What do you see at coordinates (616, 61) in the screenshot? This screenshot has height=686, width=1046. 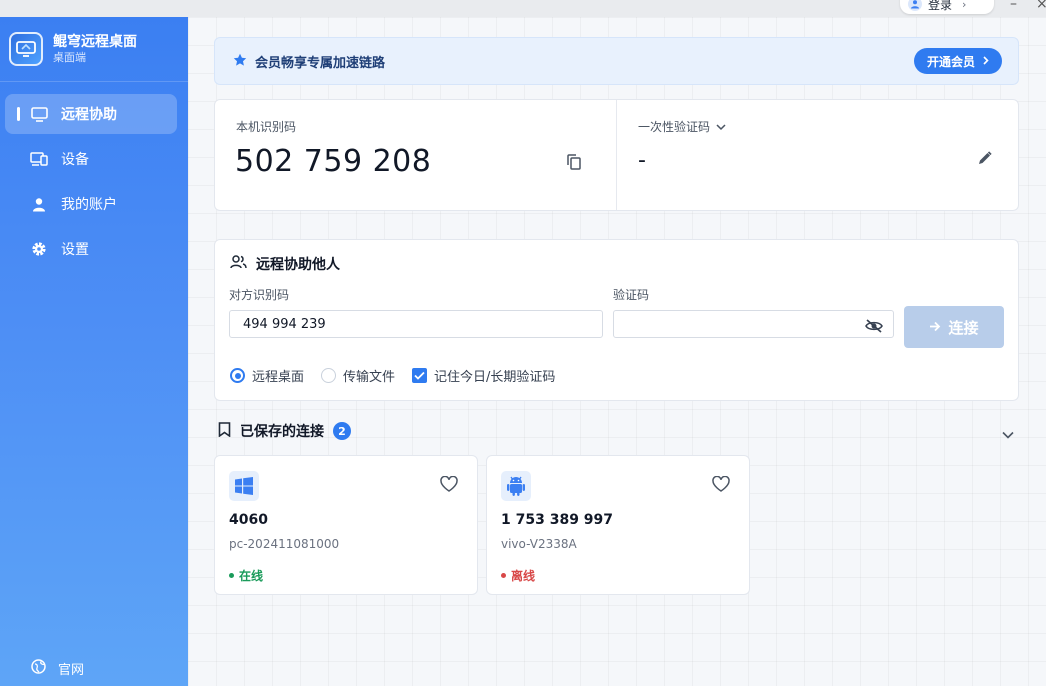 I see `vip-banner: 会员畅享专属加速链路 开通会员` at bounding box center [616, 61].